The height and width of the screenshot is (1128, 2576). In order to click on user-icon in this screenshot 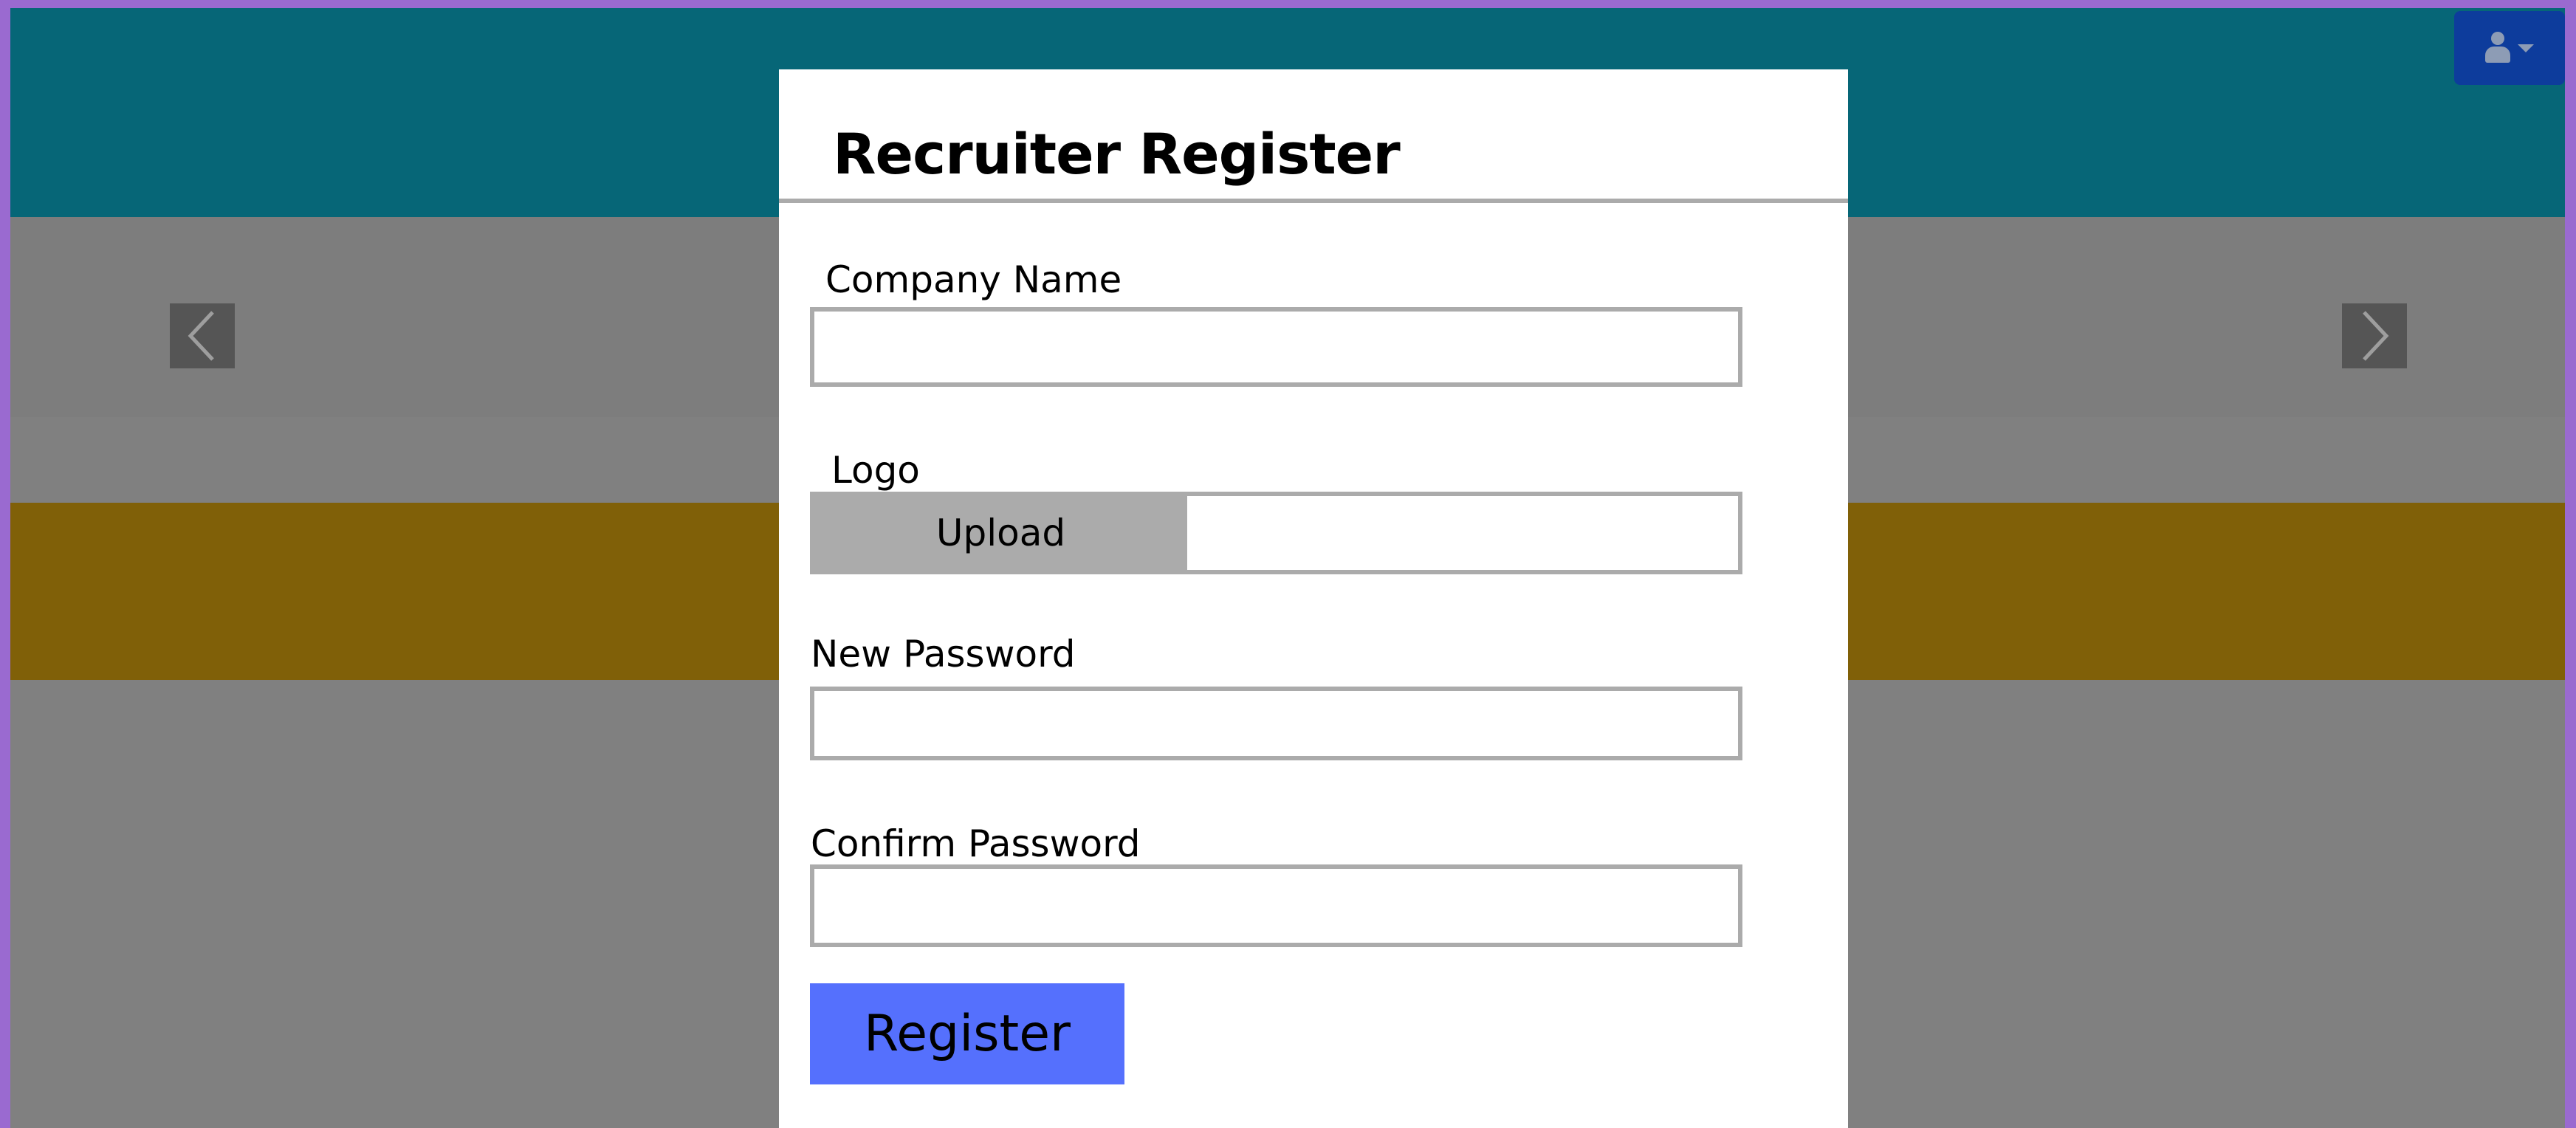, I will do `click(2497, 48)`.